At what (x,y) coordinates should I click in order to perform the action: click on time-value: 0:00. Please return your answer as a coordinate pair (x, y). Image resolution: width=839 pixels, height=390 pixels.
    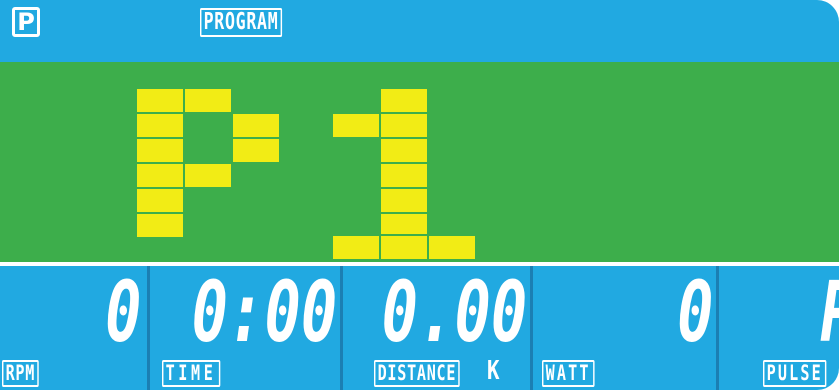
    Looking at the image, I should click on (264, 312).